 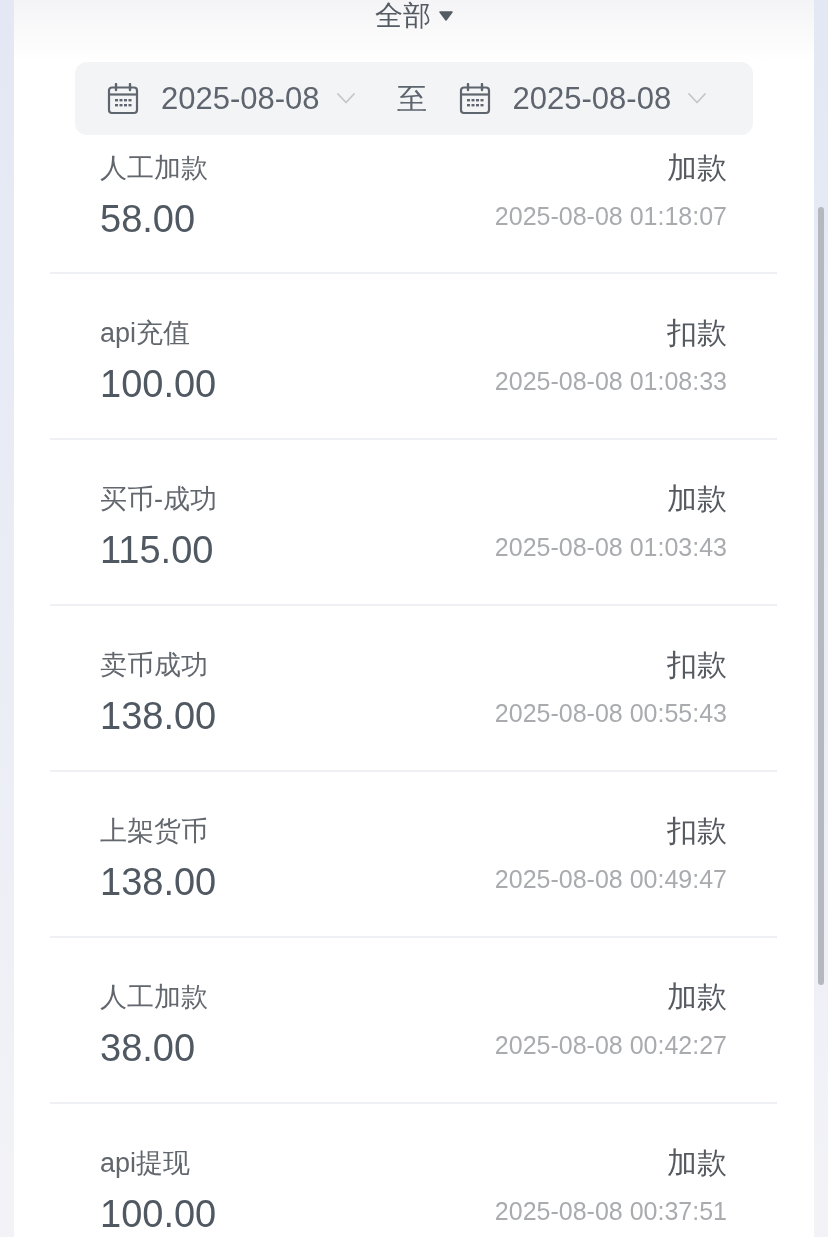 What do you see at coordinates (610, 713) in the screenshot?
I see `record-time: 2025-08-08 00:55:43` at bounding box center [610, 713].